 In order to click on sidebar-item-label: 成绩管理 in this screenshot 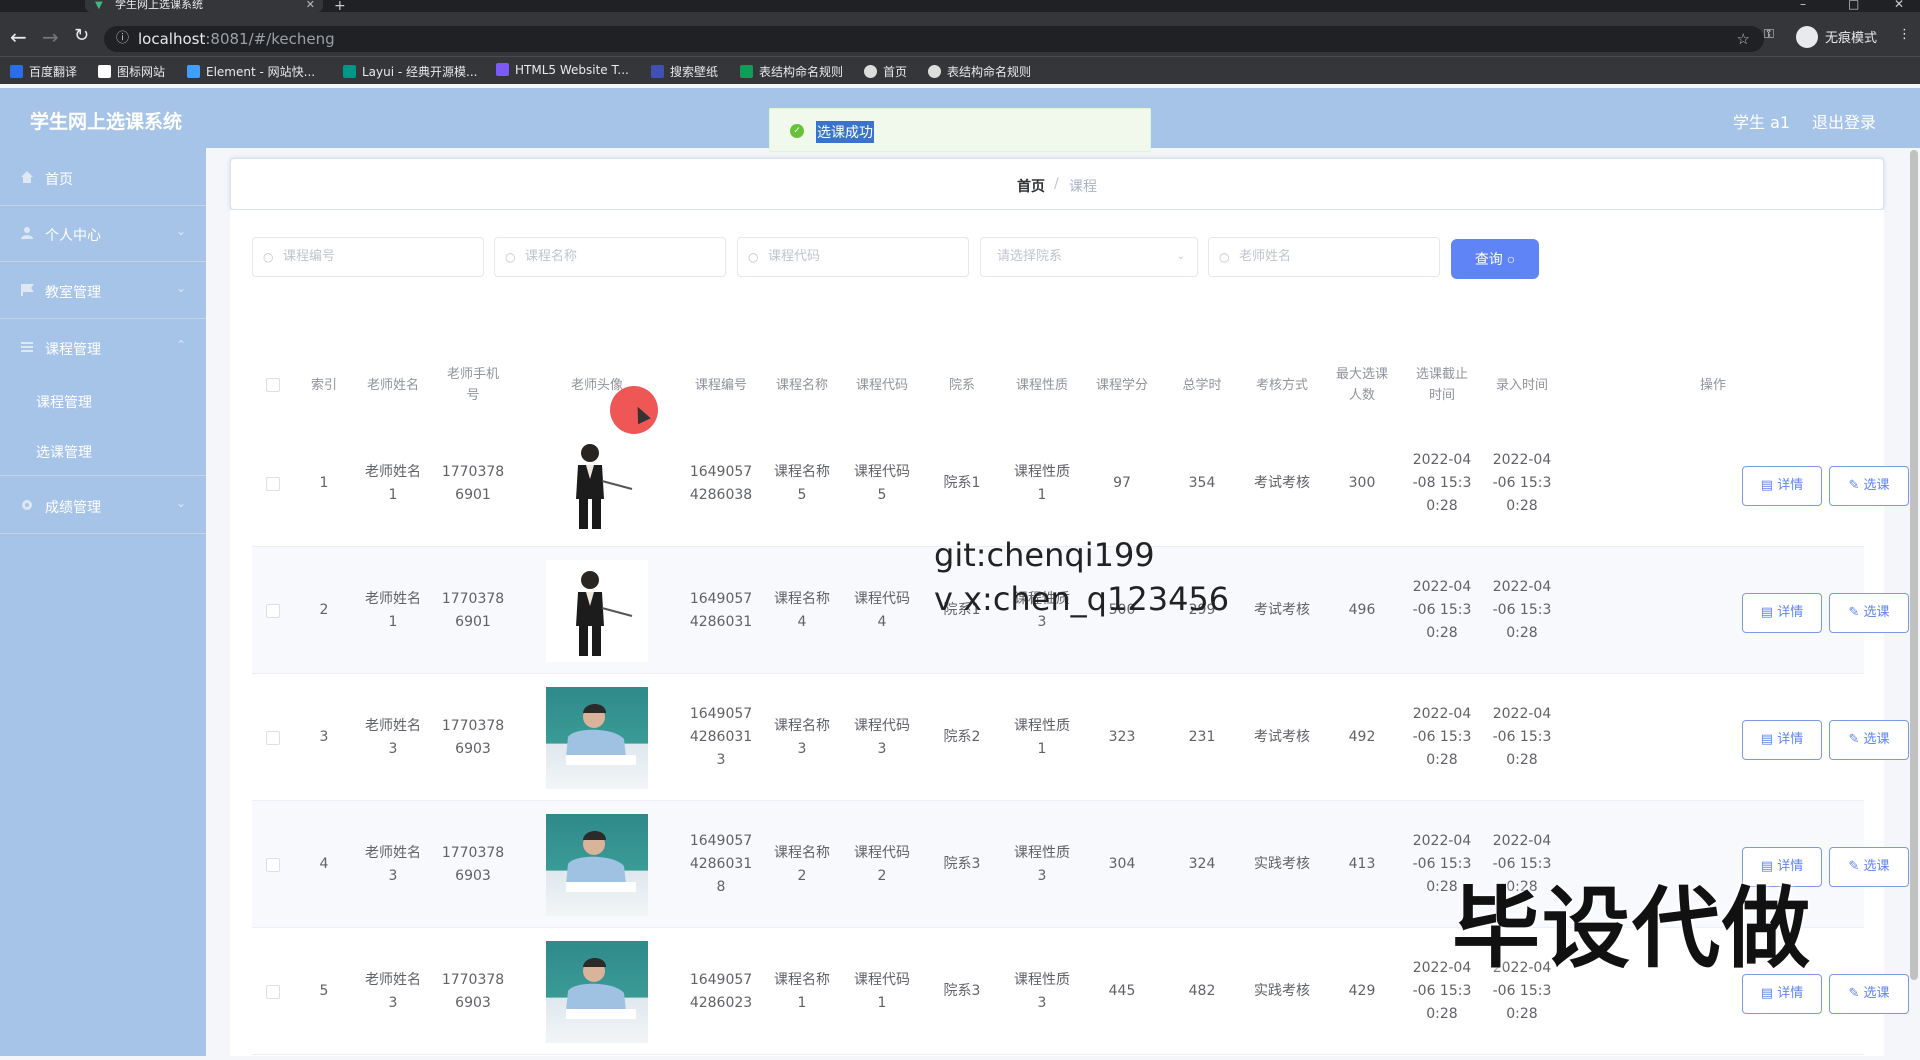, I will do `click(73, 508)`.